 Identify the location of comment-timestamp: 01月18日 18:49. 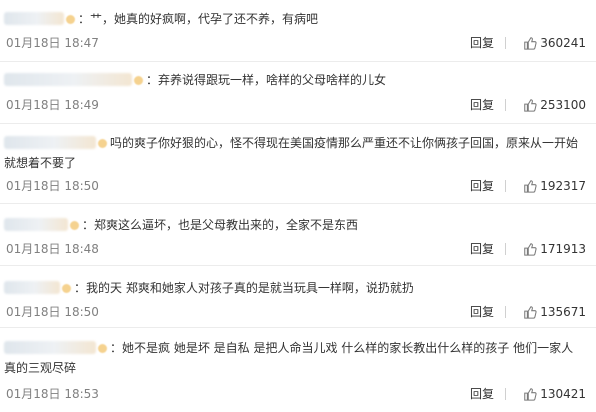
(52, 105).